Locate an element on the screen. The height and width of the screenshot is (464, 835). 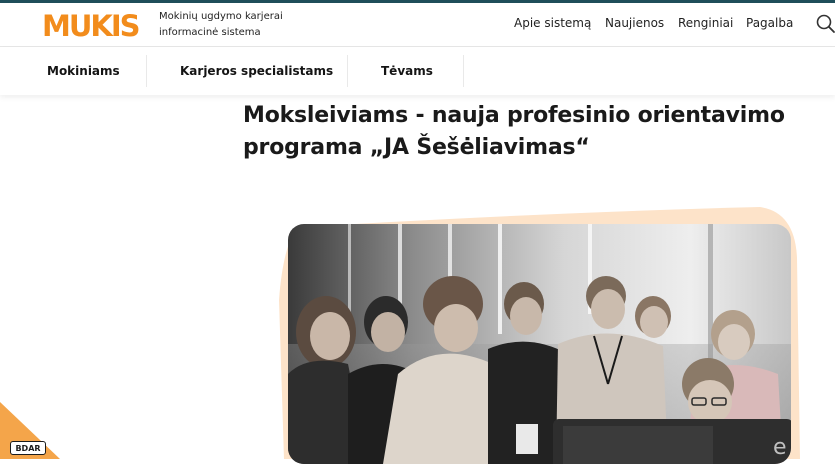
tagline-line-2: informacinė sistema is located at coordinates (210, 32).